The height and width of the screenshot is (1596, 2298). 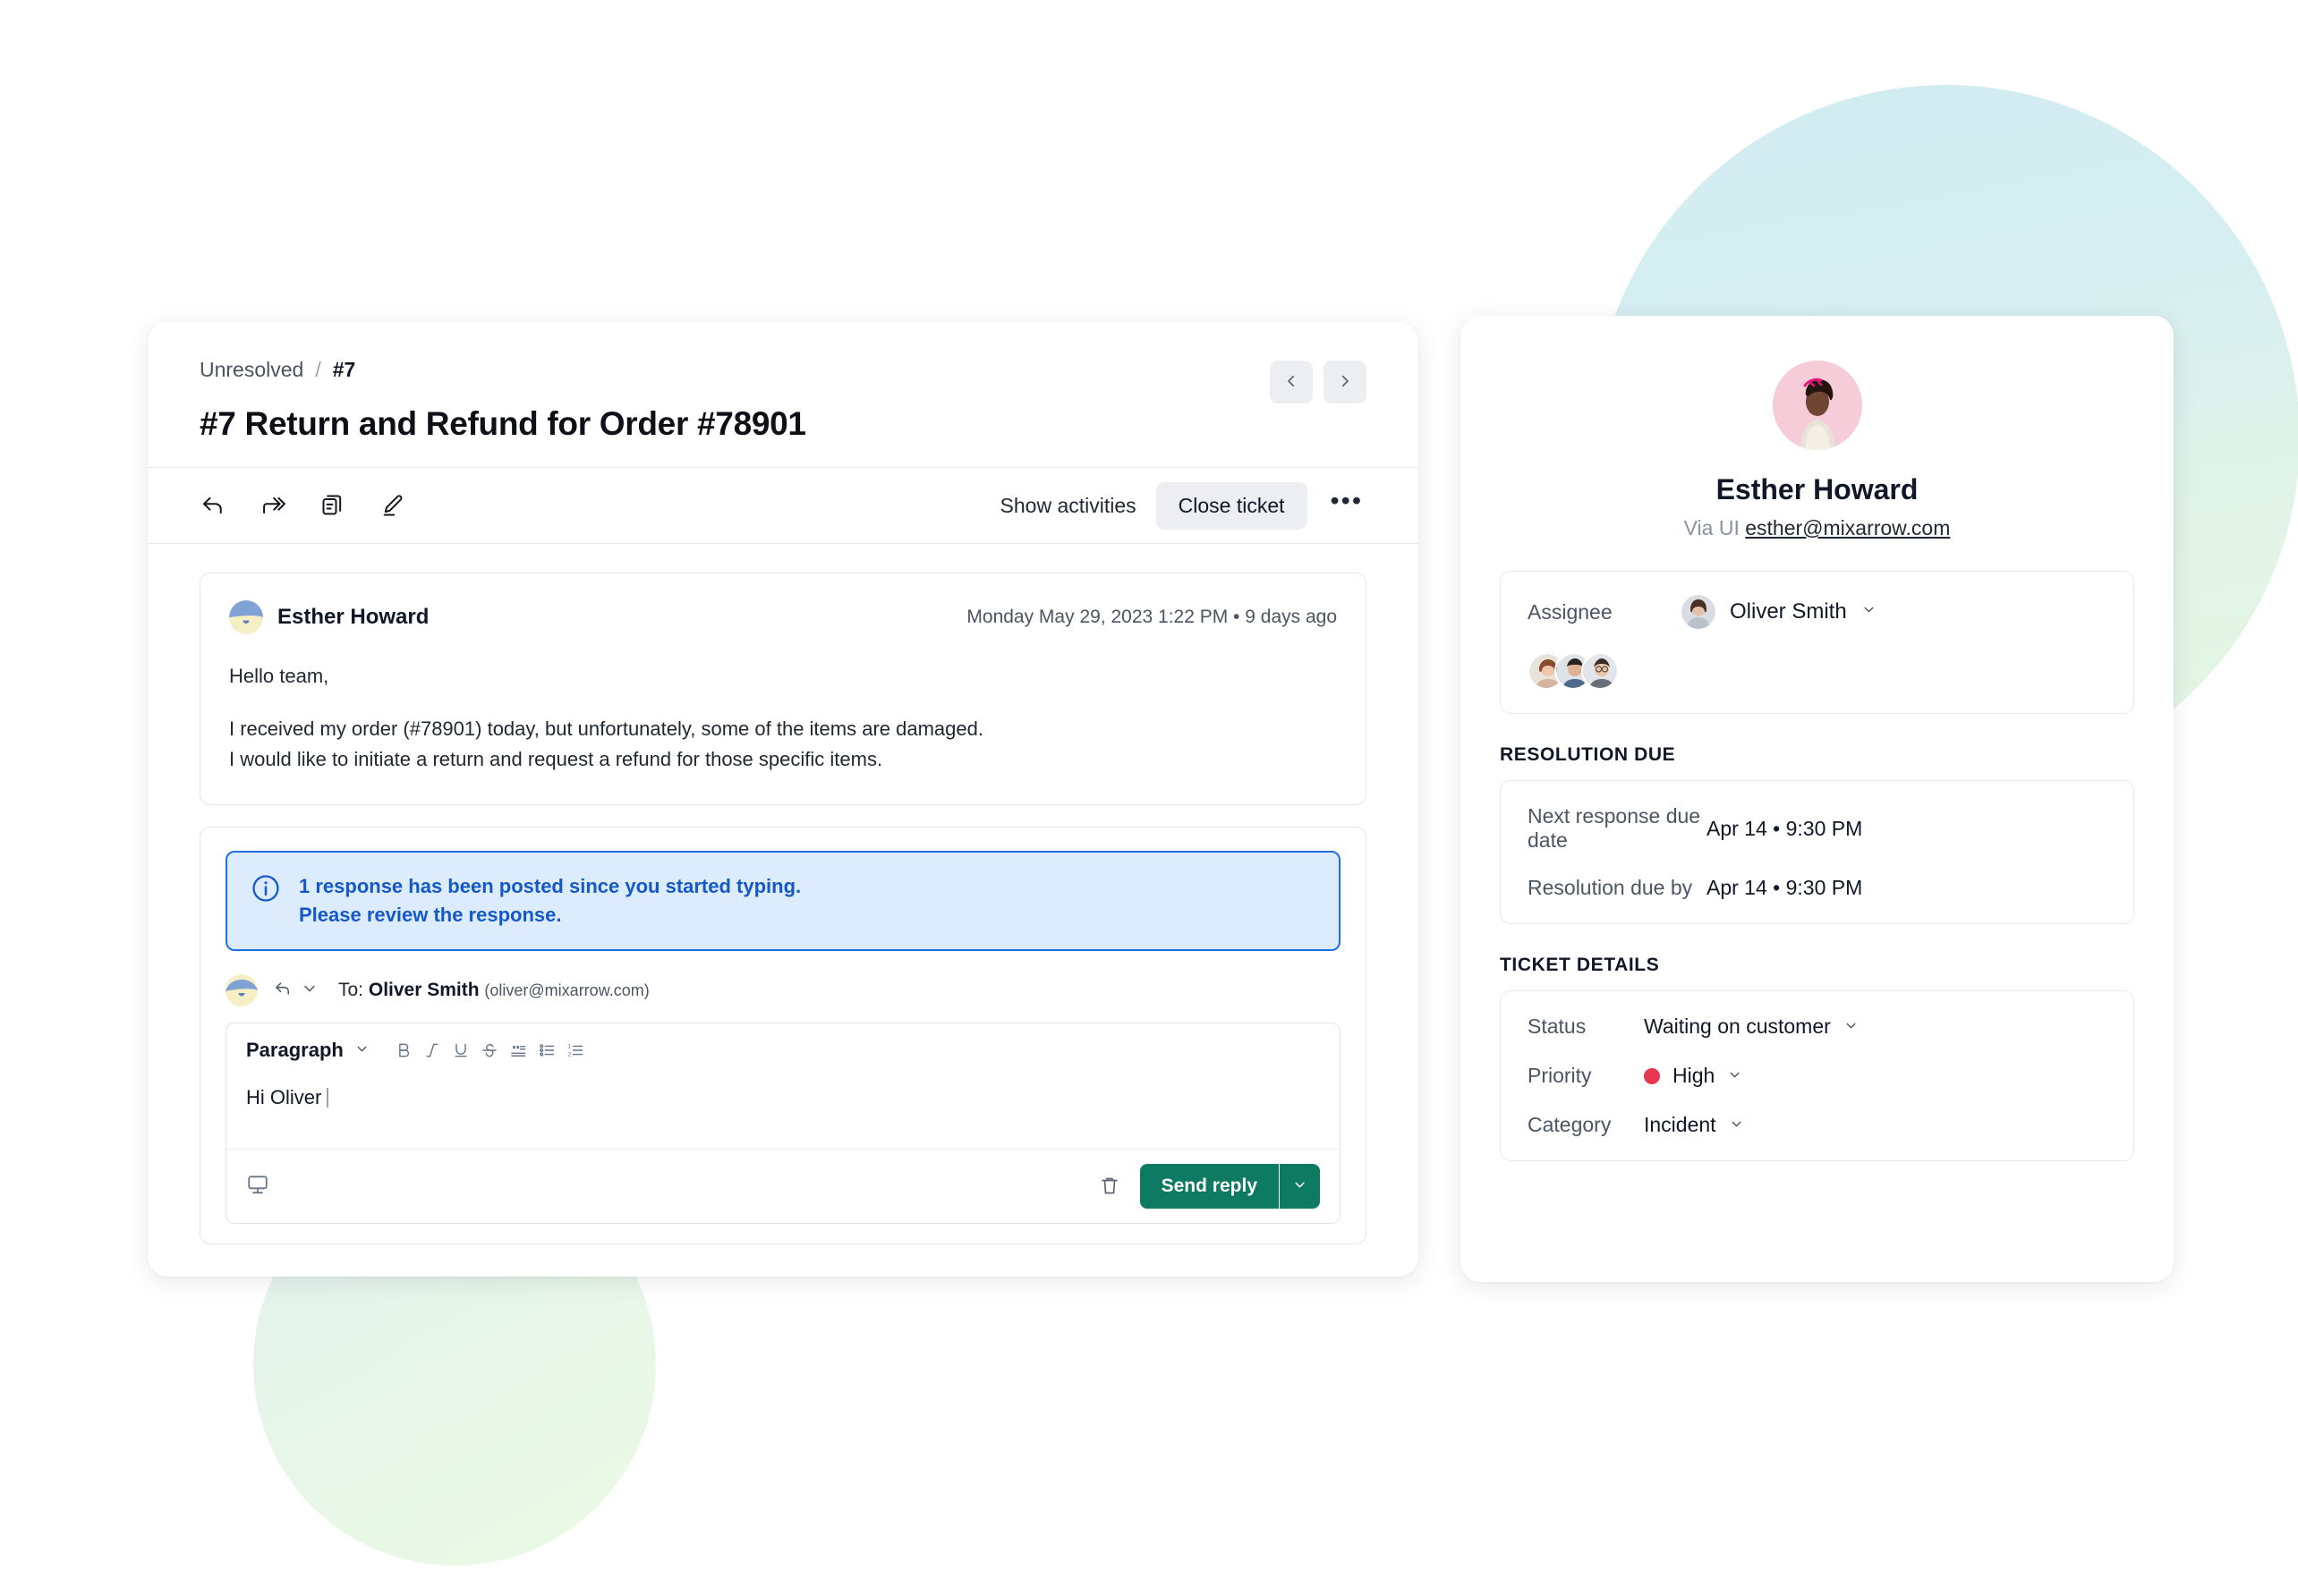 What do you see at coordinates (1680, 1125) in the screenshot?
I see `category-value: Incident` at bounding box center [1680, 1125].